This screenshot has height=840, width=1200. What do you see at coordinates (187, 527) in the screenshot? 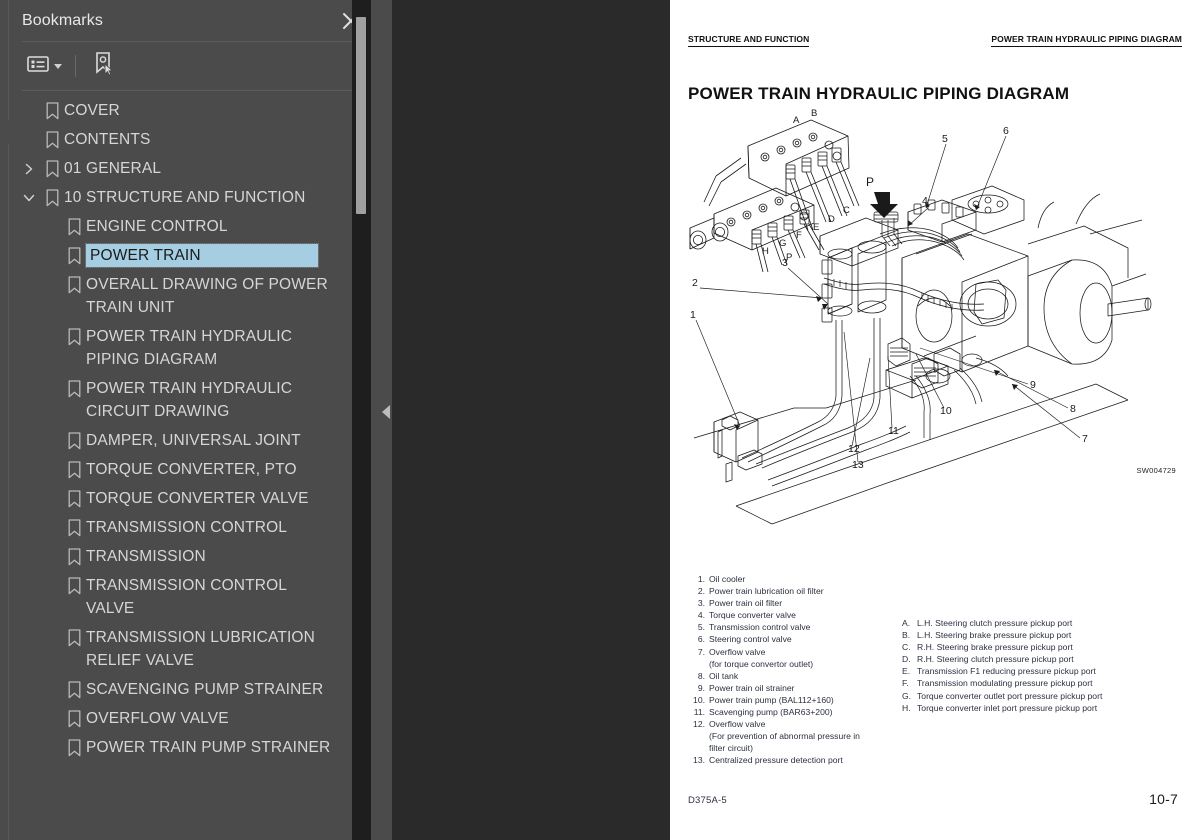
I see `bookmark-item-label: TRANSMISSION CONTROL` at bounding box center [187, 527].